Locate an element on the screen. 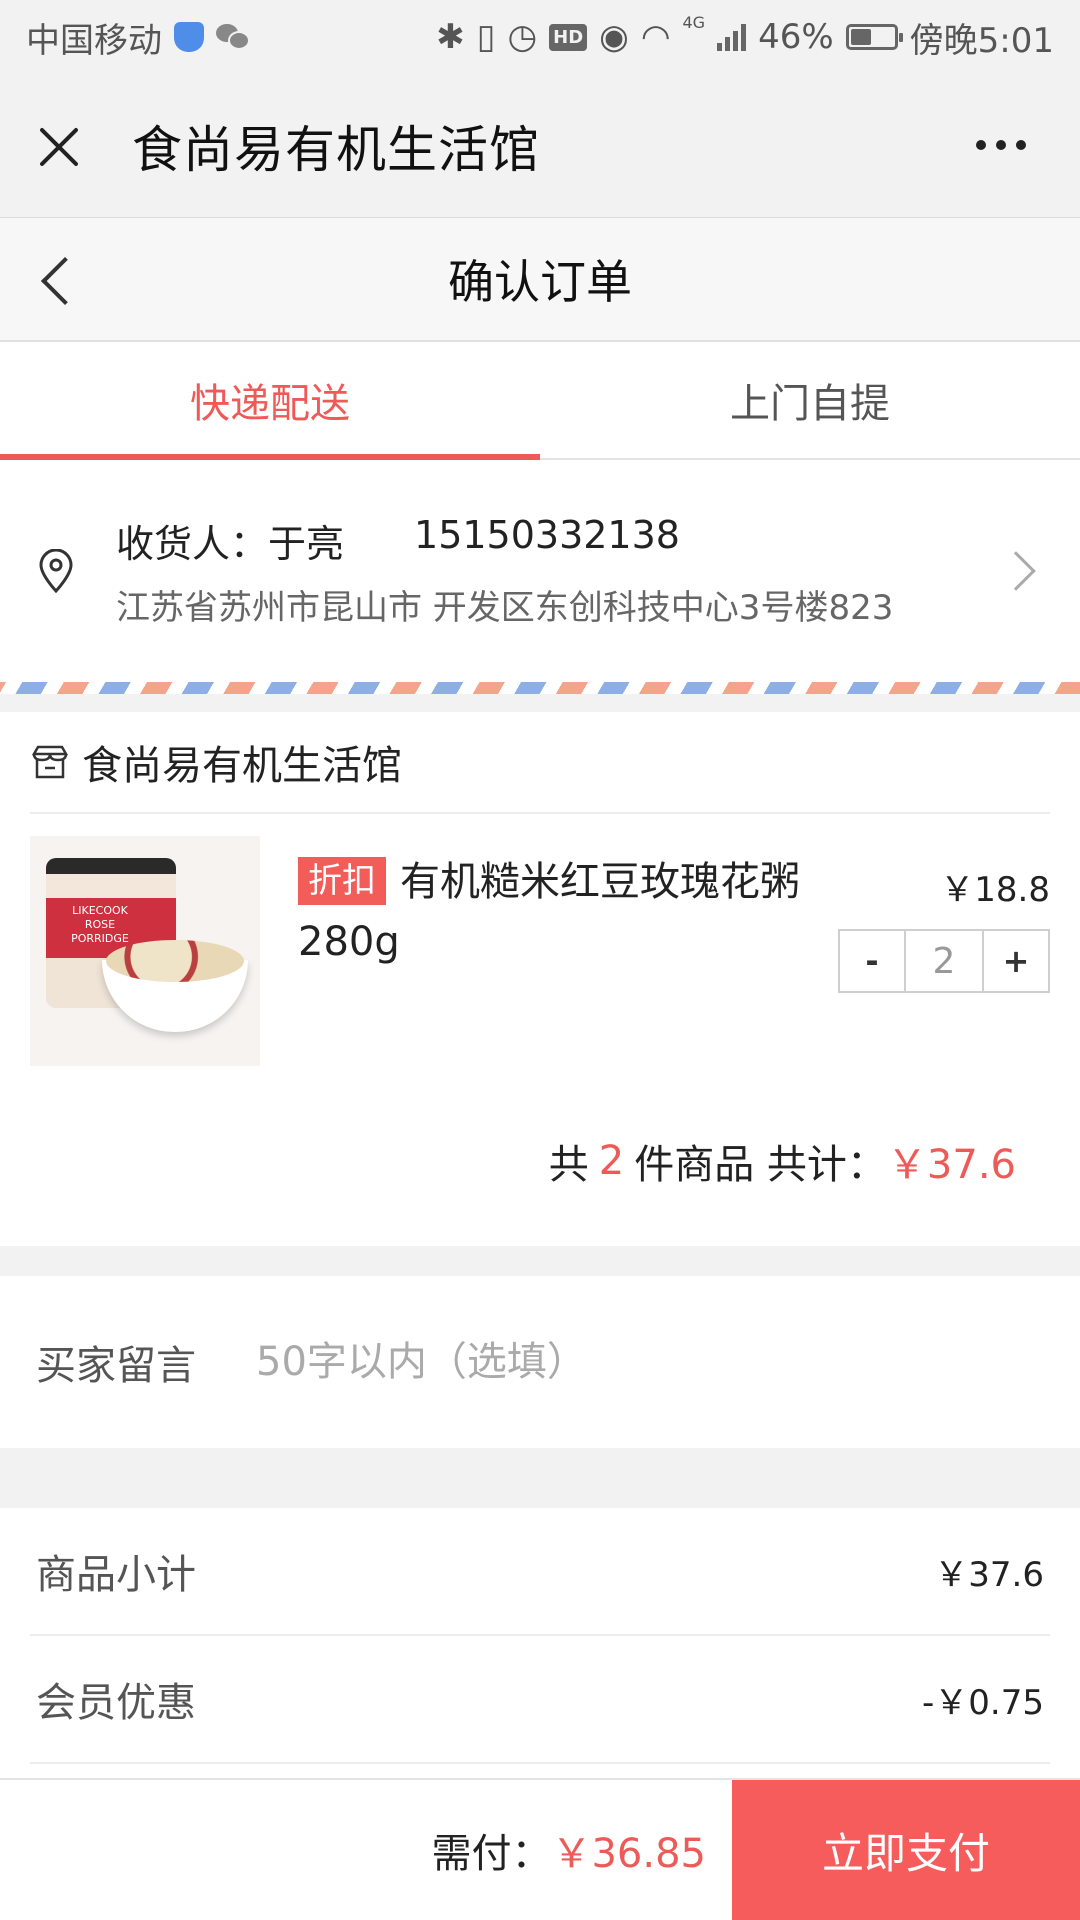  product-info: 折扣 有机糙米红豆玫瑰花粥280g is located at coordinates (569, 956).